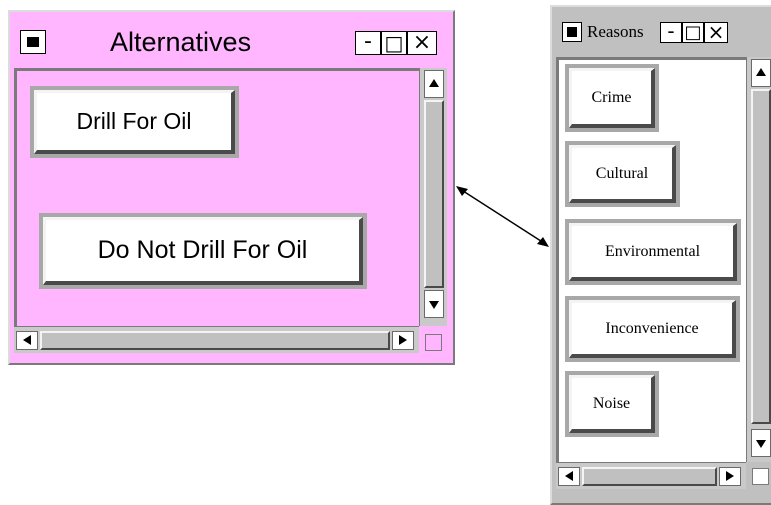 The width and height of the screenshot is (771, 505). I want to click on reason-button-crime: Crime, so click(612, 98).